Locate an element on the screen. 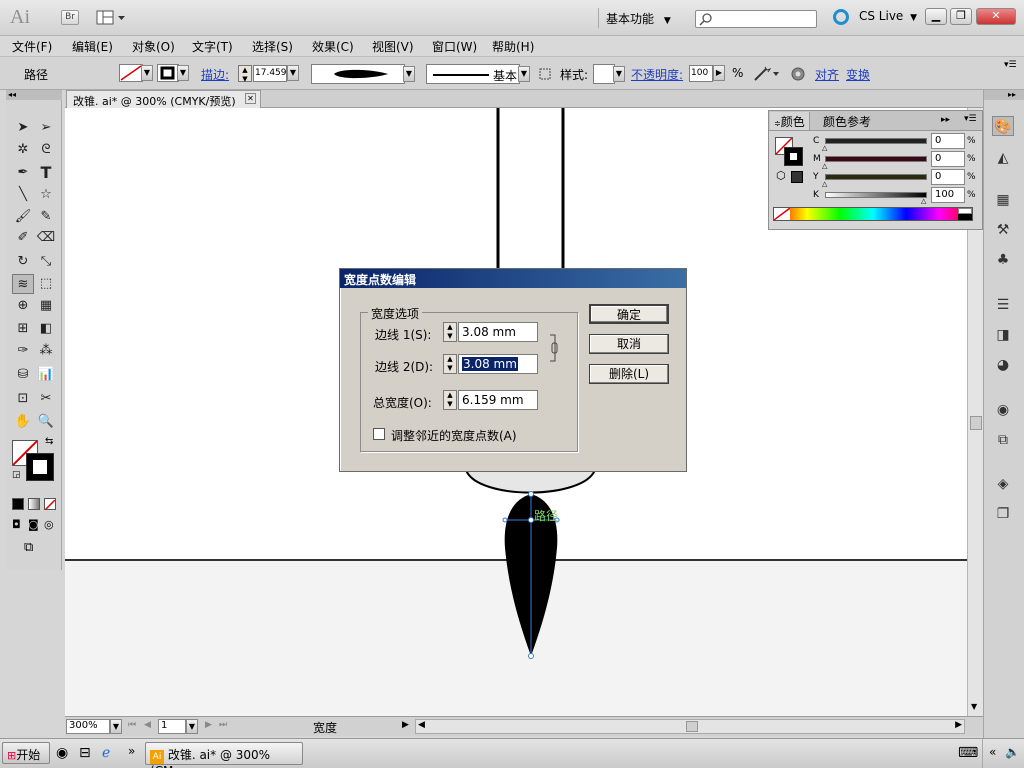  out-of-gamut-cube-icon: ⬡ is located at coordinates (781, 175).